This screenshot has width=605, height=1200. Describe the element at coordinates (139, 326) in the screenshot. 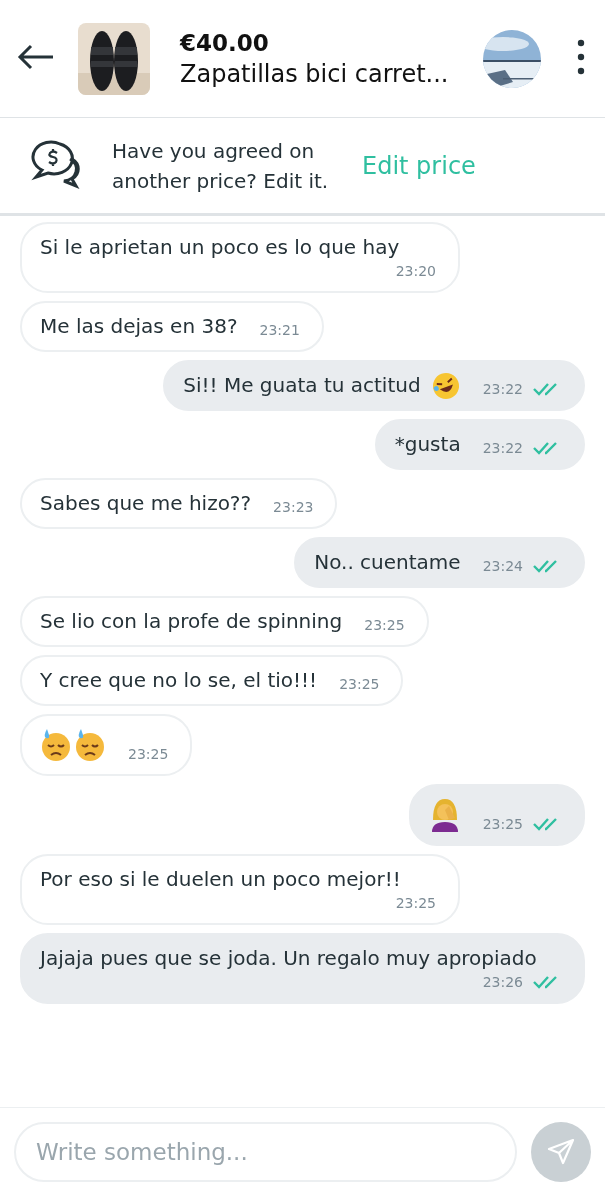

I see `message-text: Me las dejas en 38?` at that location.